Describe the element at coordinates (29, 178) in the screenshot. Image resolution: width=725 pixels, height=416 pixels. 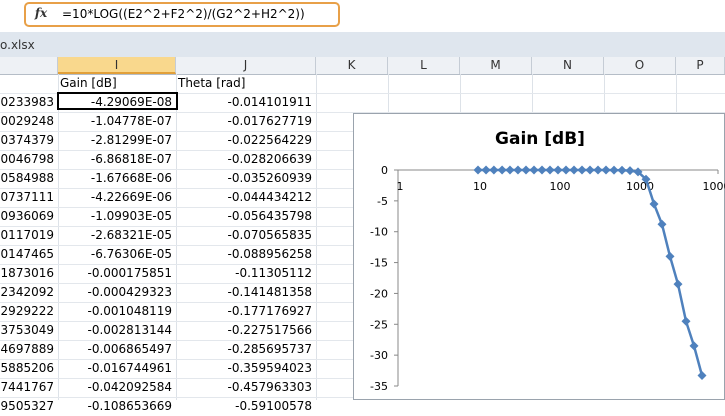
I see `row-h-cell: 0584988` at that location.